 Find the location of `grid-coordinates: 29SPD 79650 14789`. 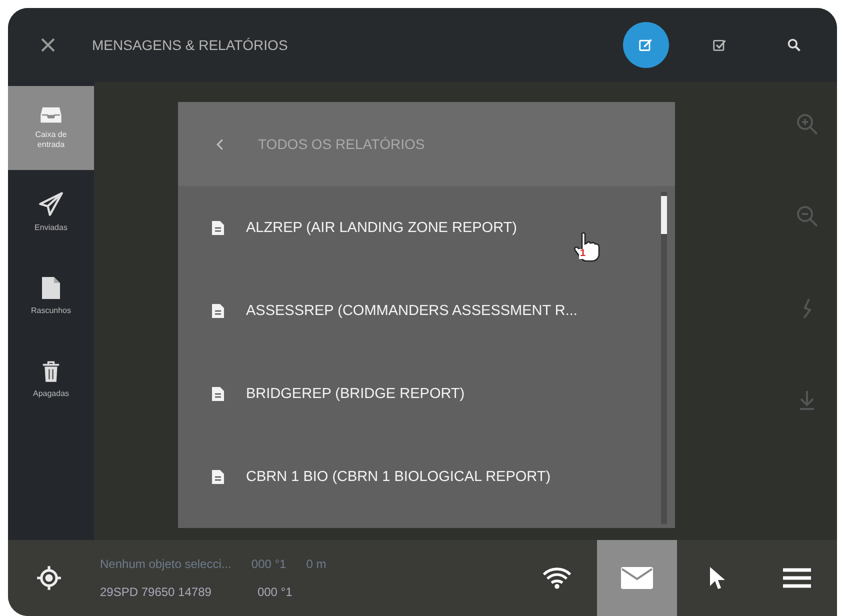

grid-coordinates: 29SPD 79650 14789 is located at coordinates (156, 592).